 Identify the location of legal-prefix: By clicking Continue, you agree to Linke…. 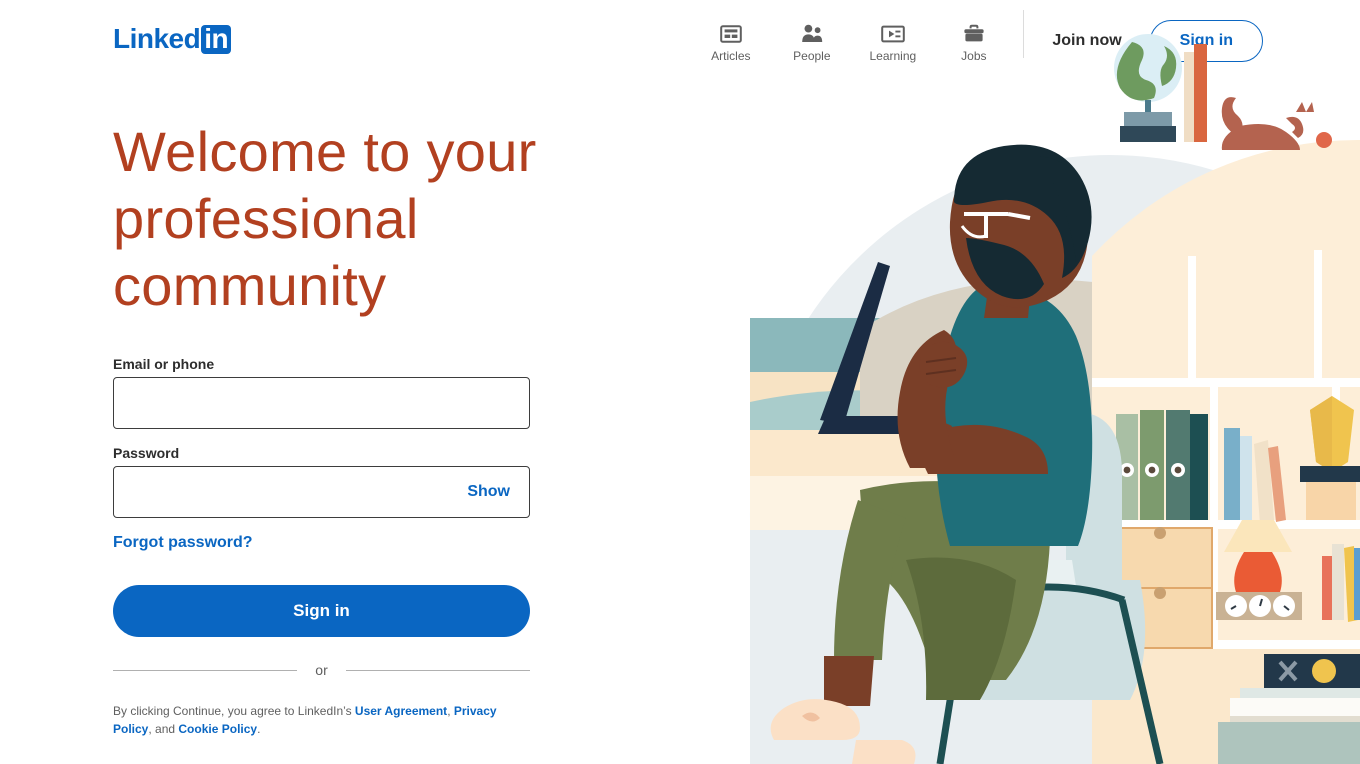
(234, 711).